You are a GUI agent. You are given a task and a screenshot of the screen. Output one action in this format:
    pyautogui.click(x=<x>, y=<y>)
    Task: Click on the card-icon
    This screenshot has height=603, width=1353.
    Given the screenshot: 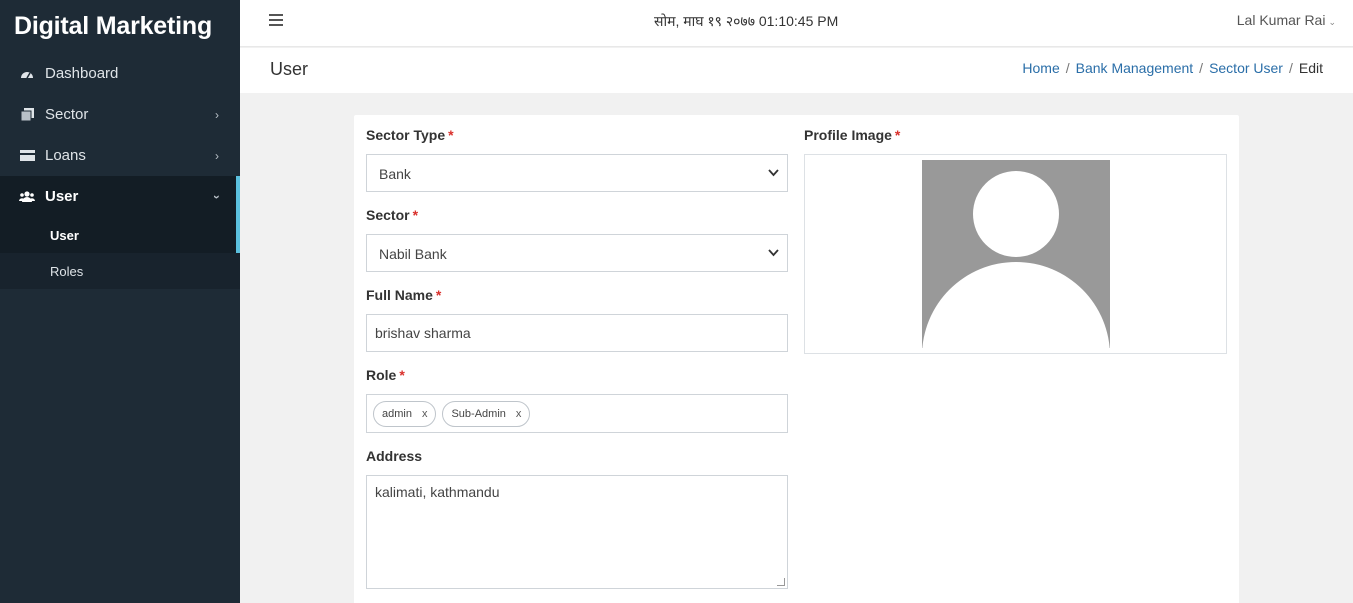 What is the action you would take?
    pyautogui.click(x=27, y=156)
    